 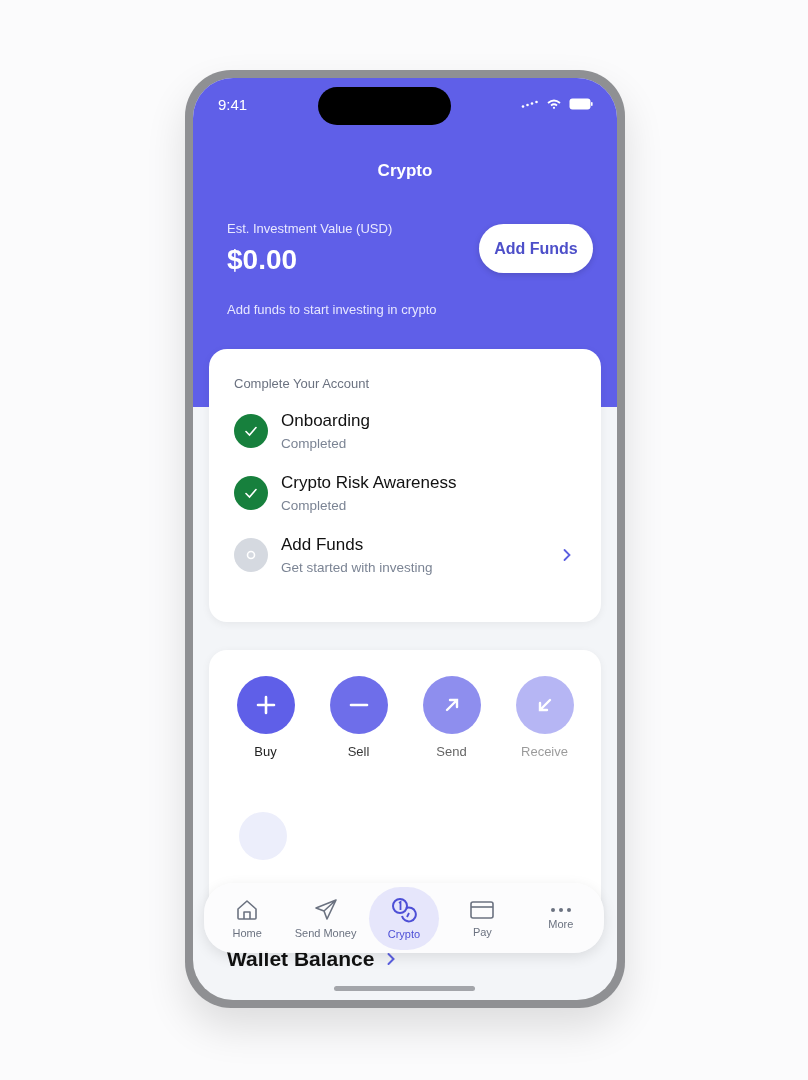 I want to click on tab: Pay, so click(x=482, y=918).